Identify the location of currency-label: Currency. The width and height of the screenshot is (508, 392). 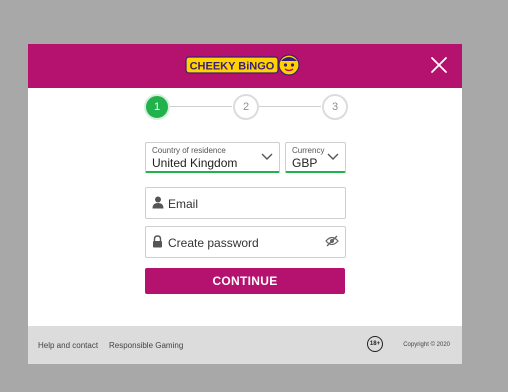
(308, 150).